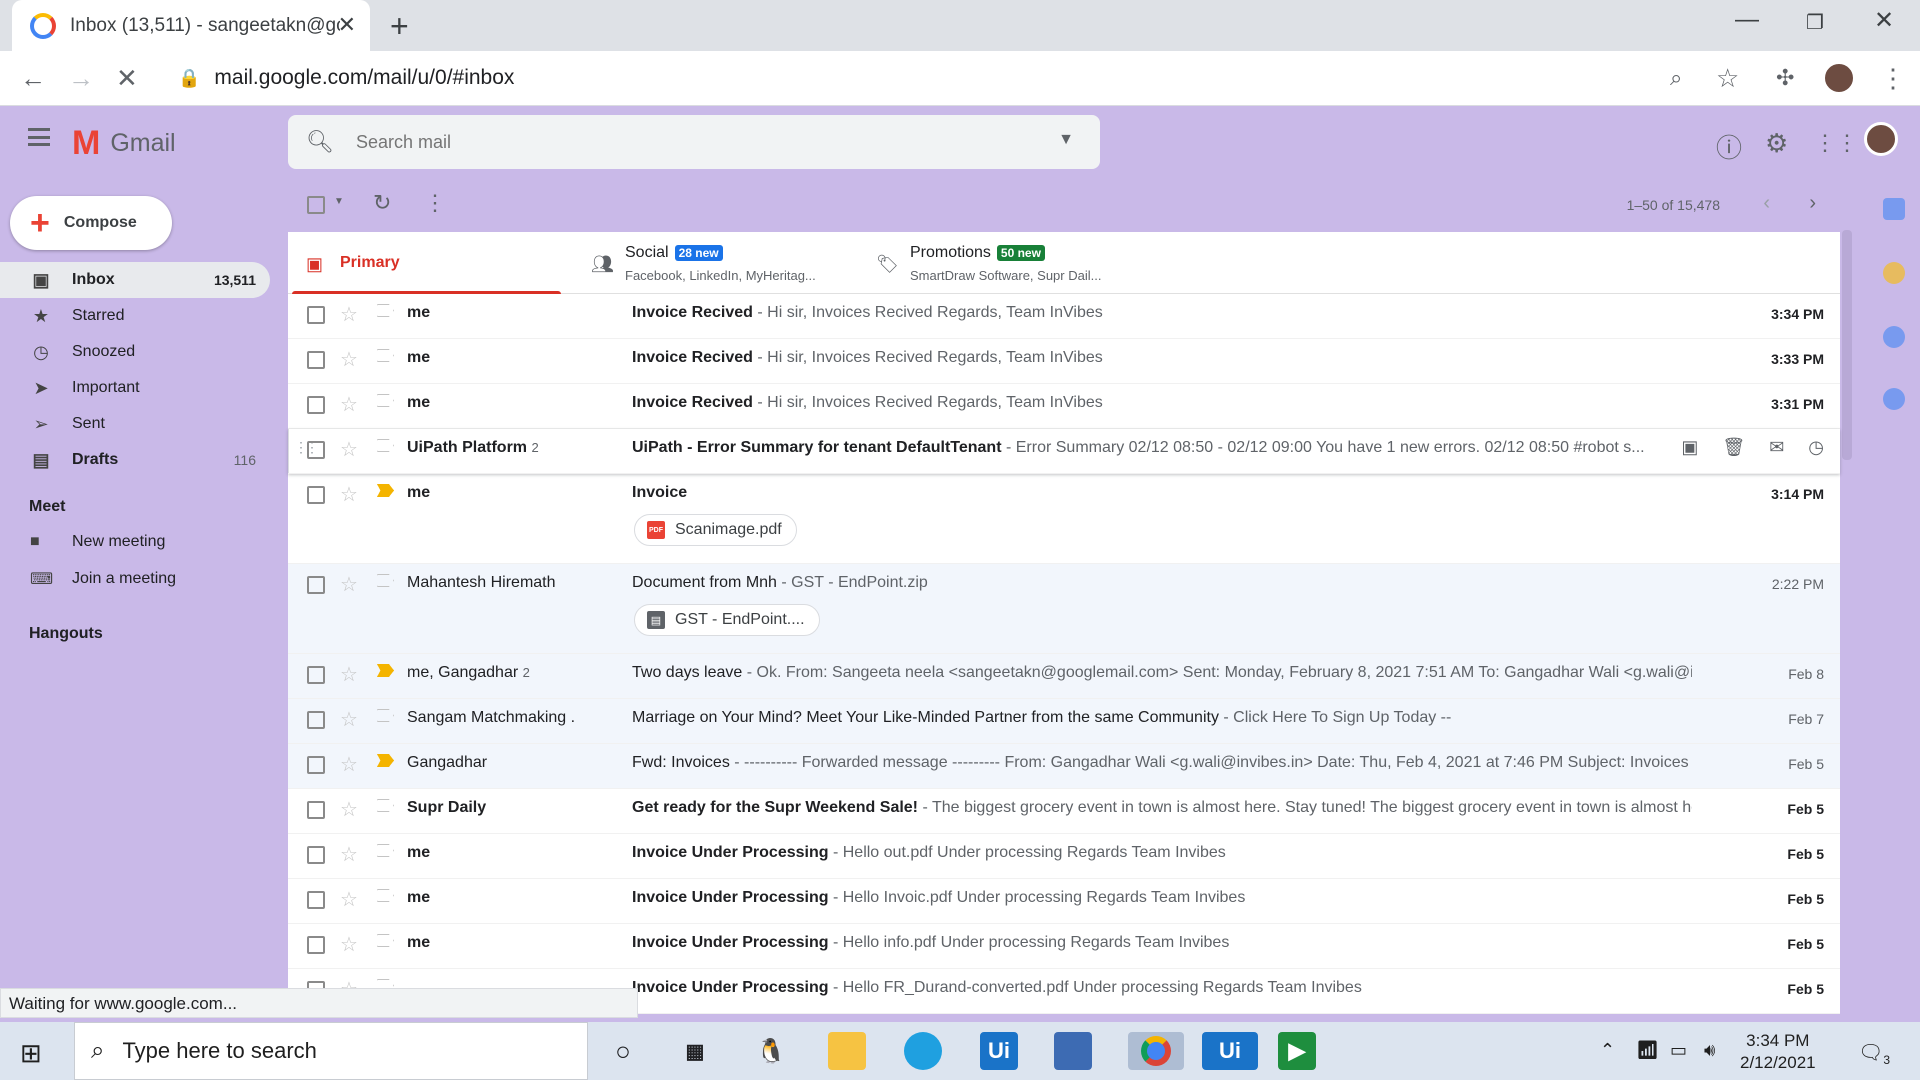 The height and width of the screenshot is (1080, 1920). What do you see at coordinates (135, 460) in the screenshot?
I see `sidebar-item-drafts: ▤ Drafts 116` at bounding box center [135, 460].